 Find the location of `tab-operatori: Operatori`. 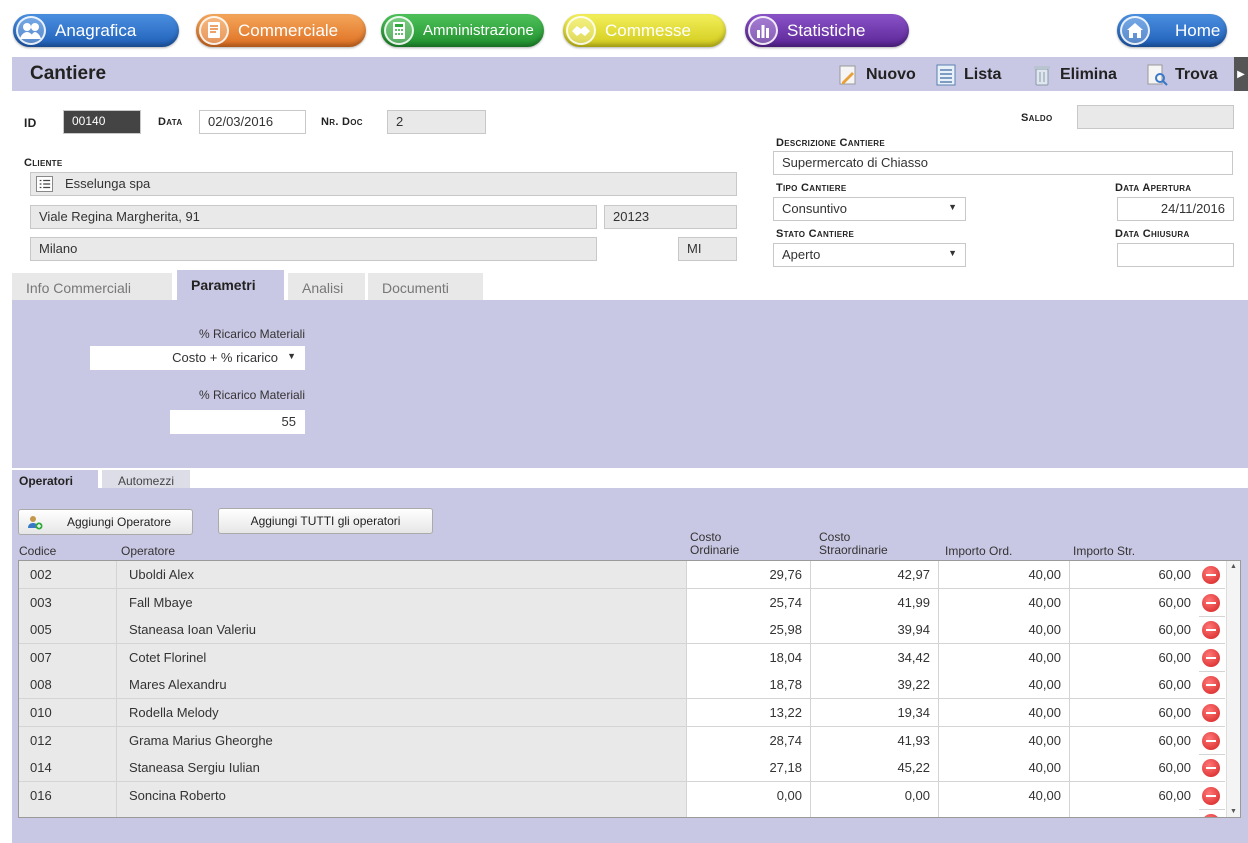

tab-operatori: Operatori is located at coordinates (55, 480).